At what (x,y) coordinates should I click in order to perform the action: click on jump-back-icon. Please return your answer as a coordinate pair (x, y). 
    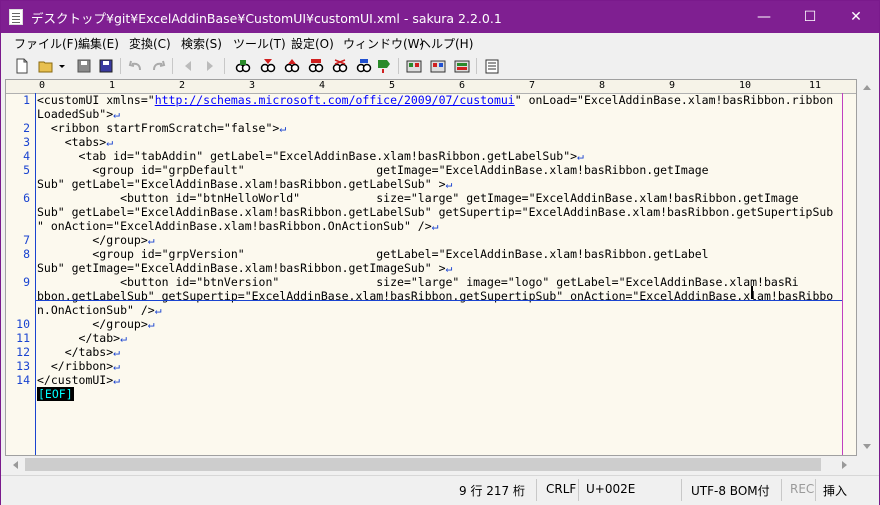
    Looking at the image, I should click on (188, 66).